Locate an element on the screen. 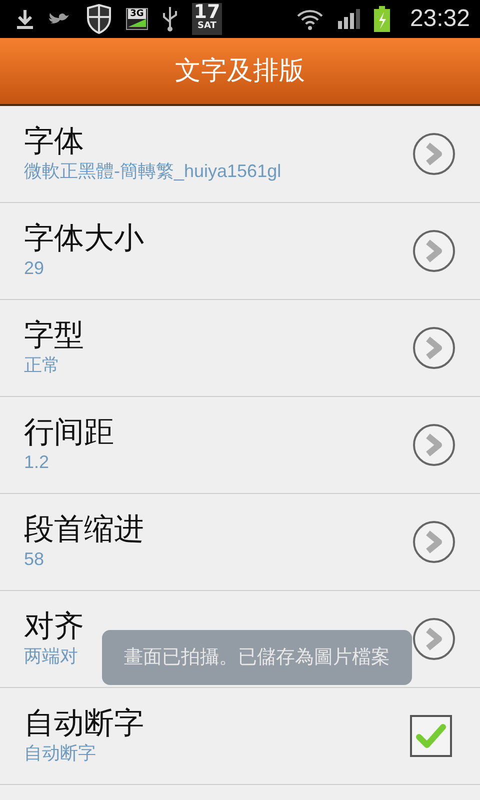  usb-icon is located at coordinates (170, 19).